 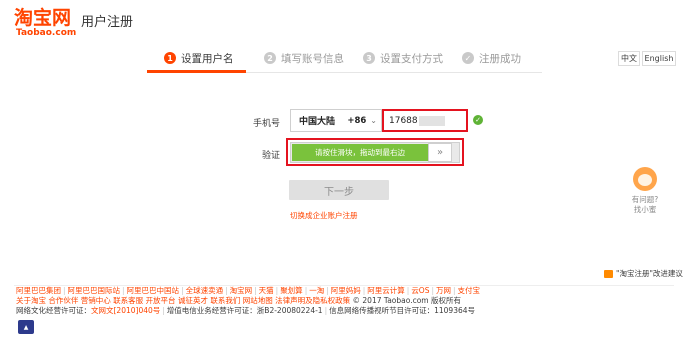 What do you see at coordinates (270, 156) in the screenshot?
I see `verify-label: 验证` at bounding box center [270, 156].